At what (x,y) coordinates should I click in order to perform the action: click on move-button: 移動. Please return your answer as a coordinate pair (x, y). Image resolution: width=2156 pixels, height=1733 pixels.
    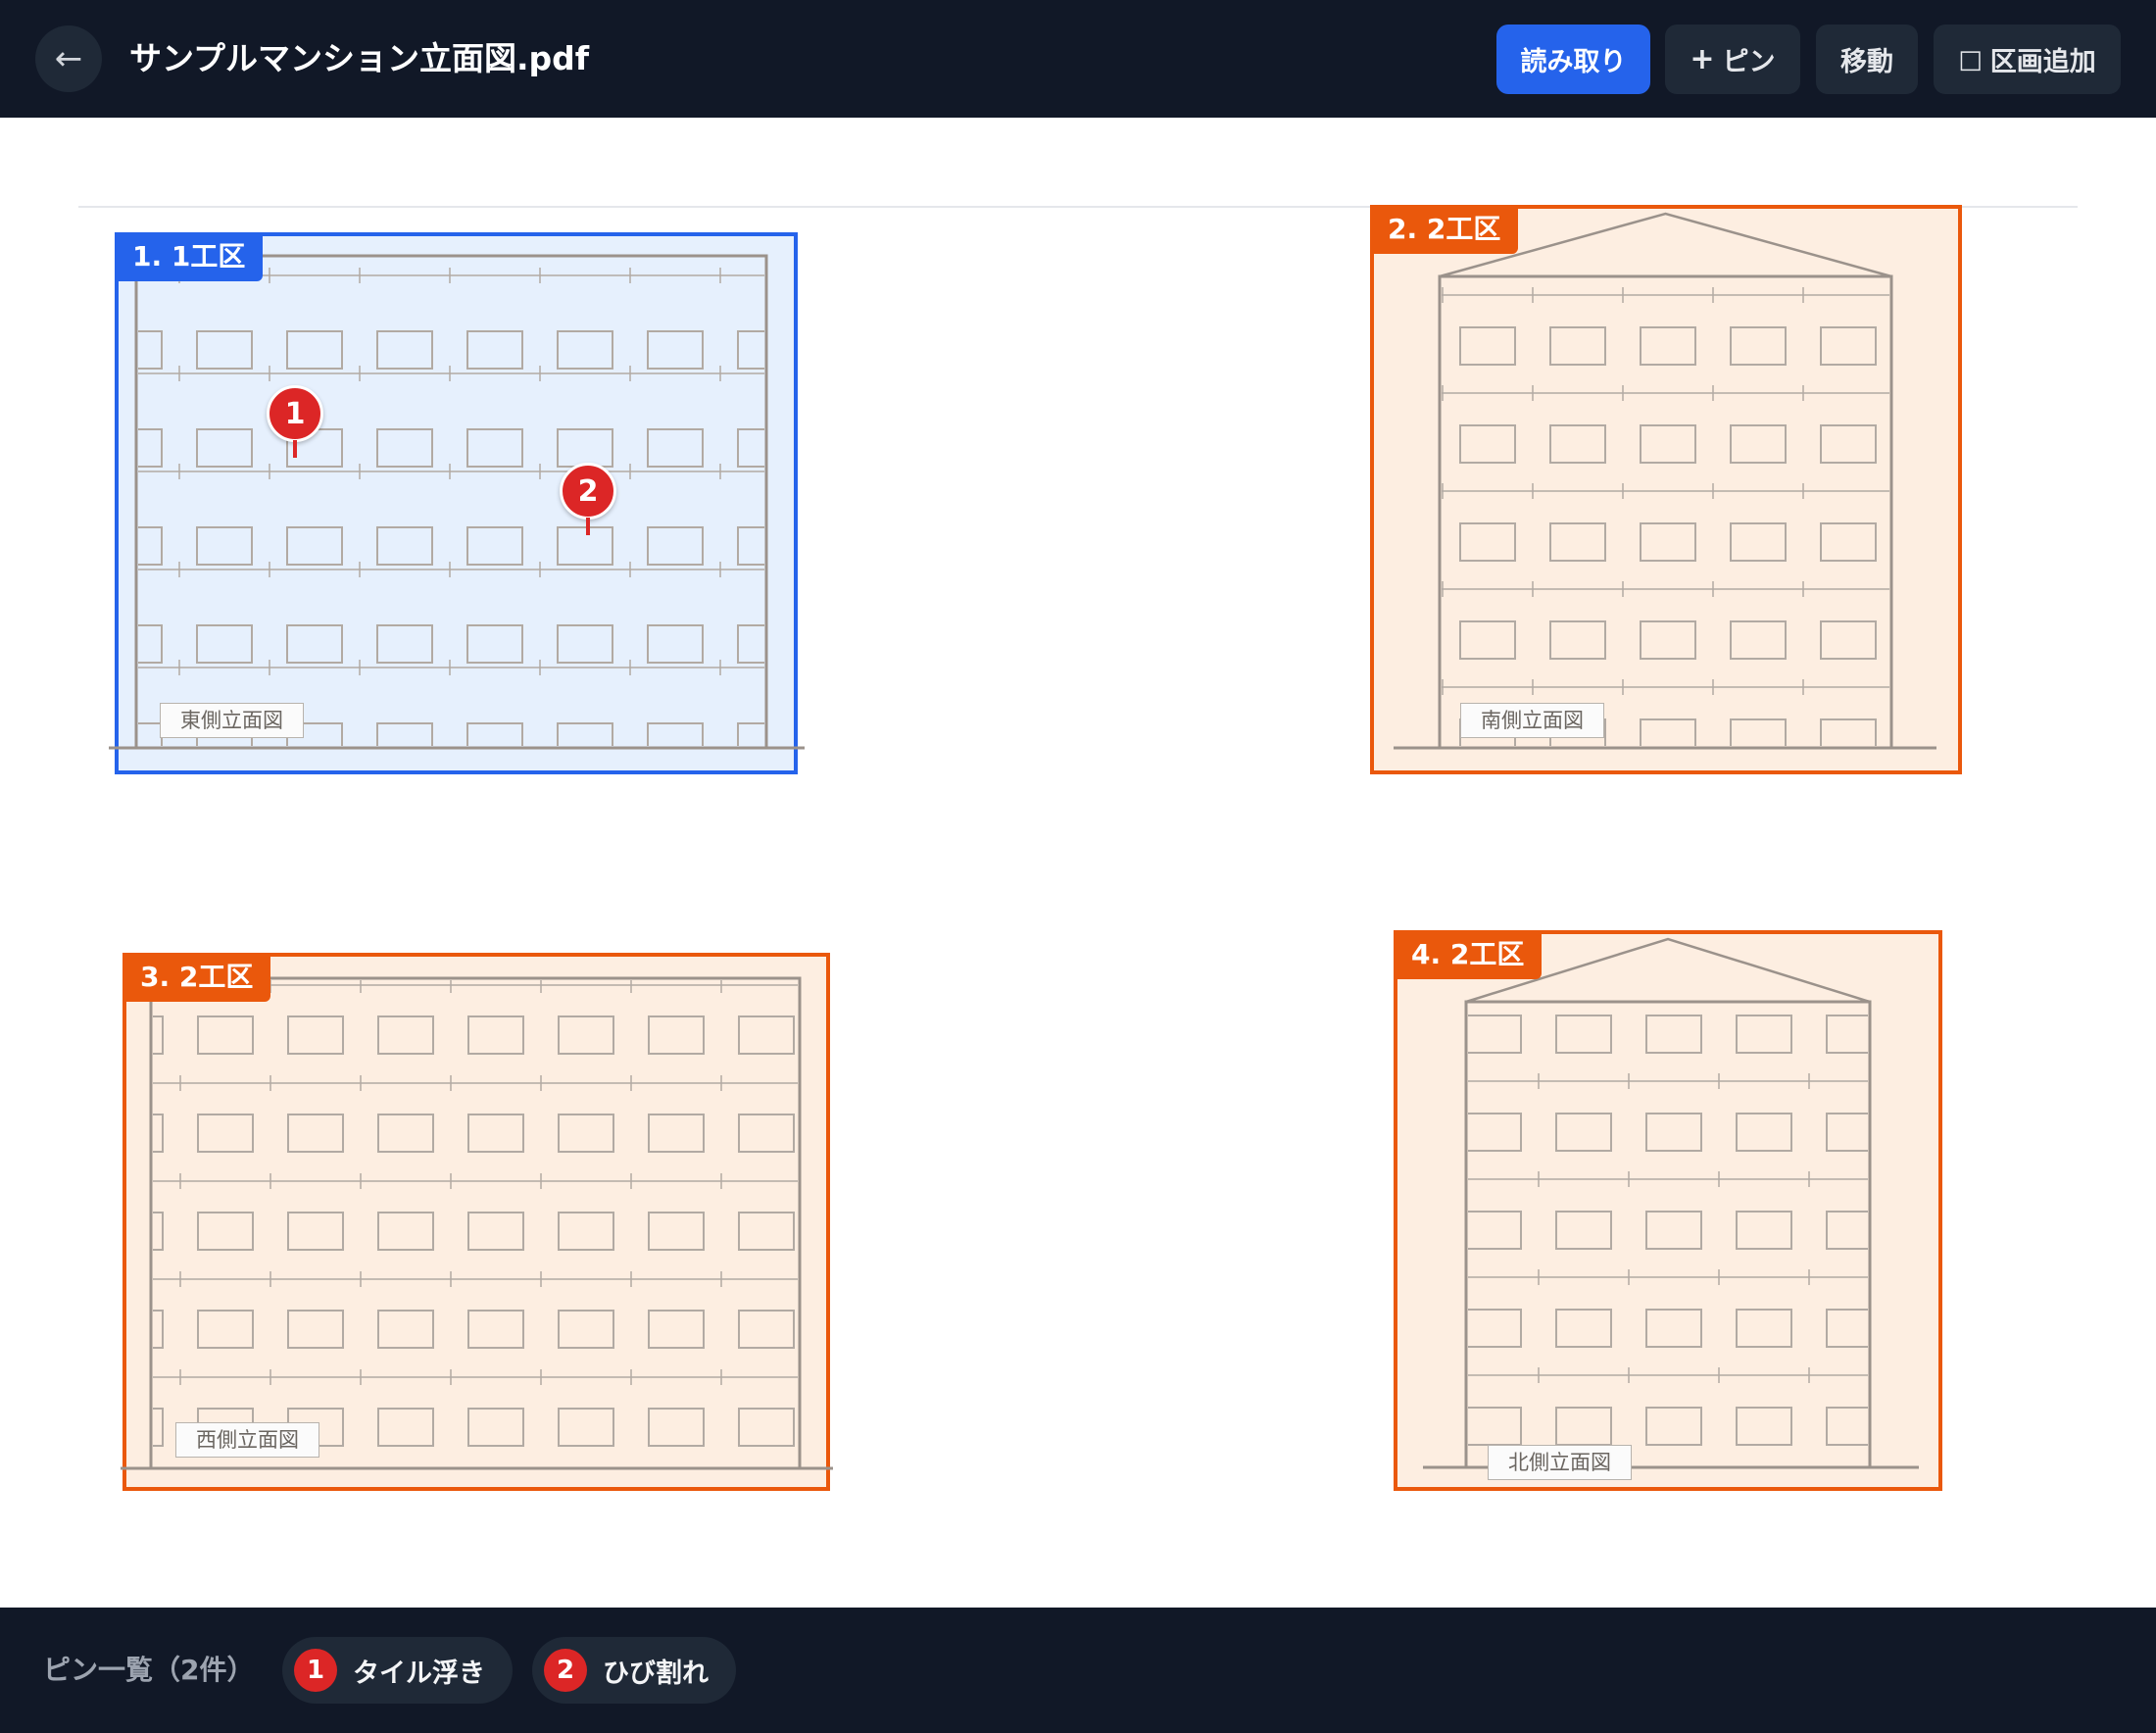
    Looking at the image, I should click on (1867, 59).